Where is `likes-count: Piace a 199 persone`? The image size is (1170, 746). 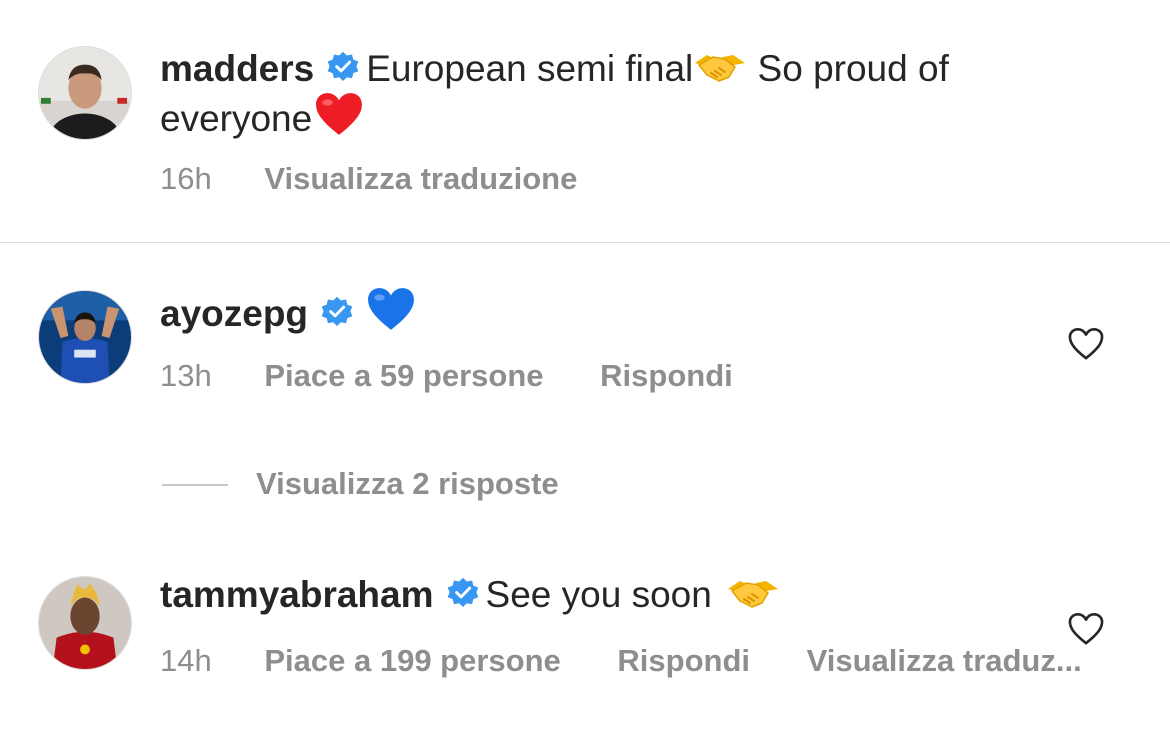
likes-count: Piace a 199 persone is located at coordinates (412, 661).